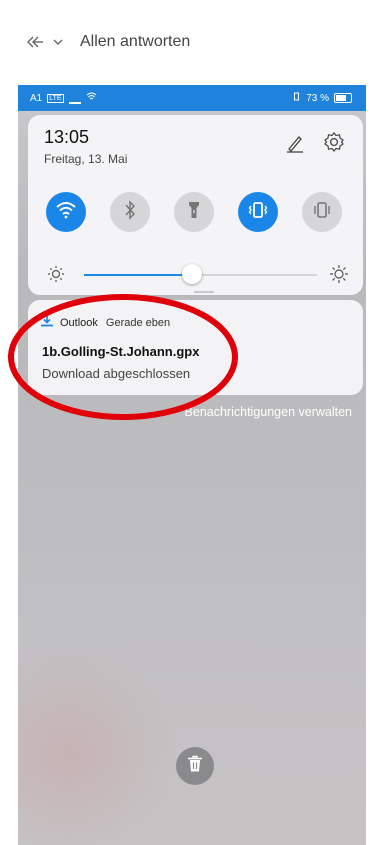 This screenshot has width=370, height=845. What do you see at coordinates (98, 745) in the screenshot?
I see `wallpaper-glow` at bounding box center [98, 745].